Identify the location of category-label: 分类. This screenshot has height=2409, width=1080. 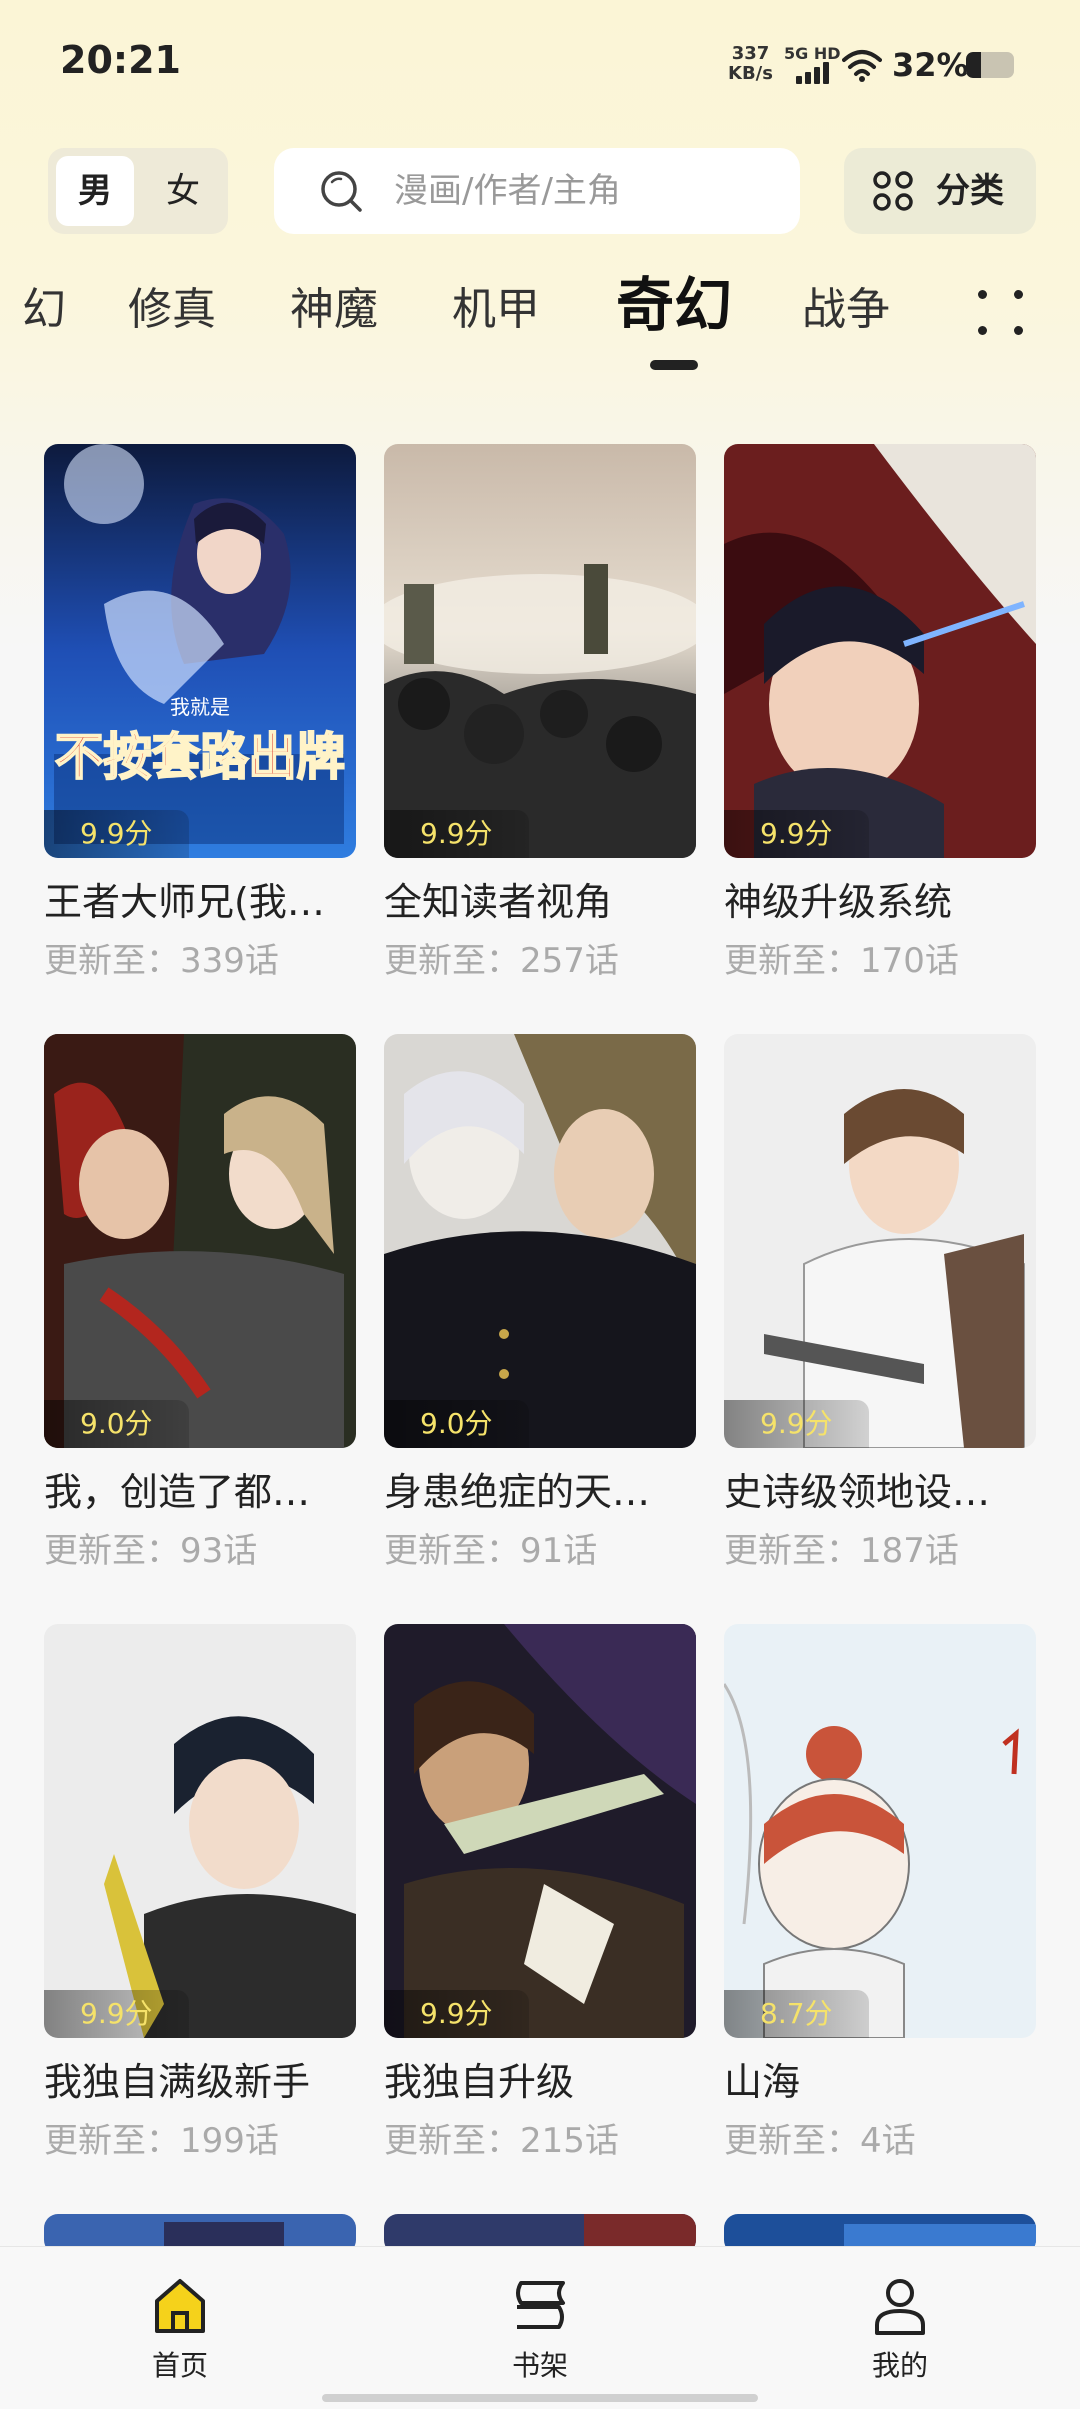
(970, 191).